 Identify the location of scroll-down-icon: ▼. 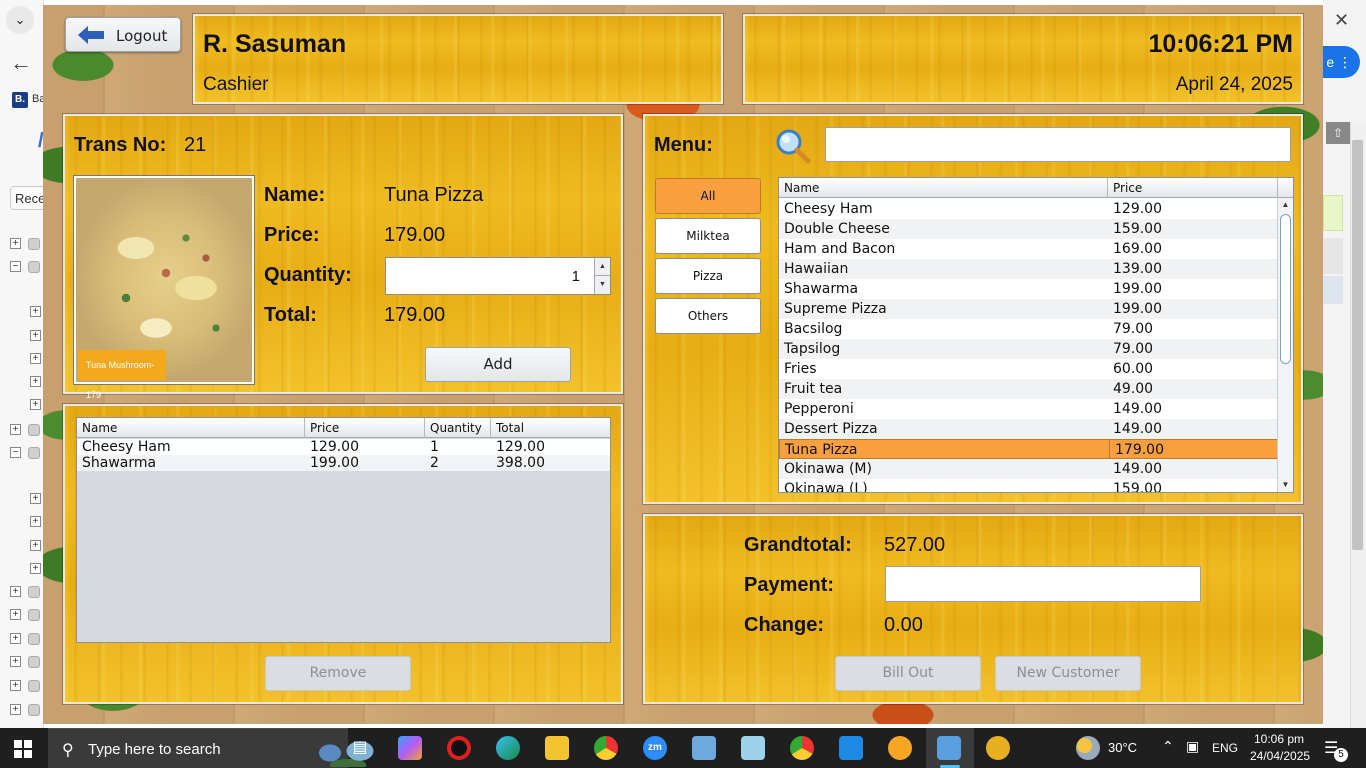
(1285, 485).